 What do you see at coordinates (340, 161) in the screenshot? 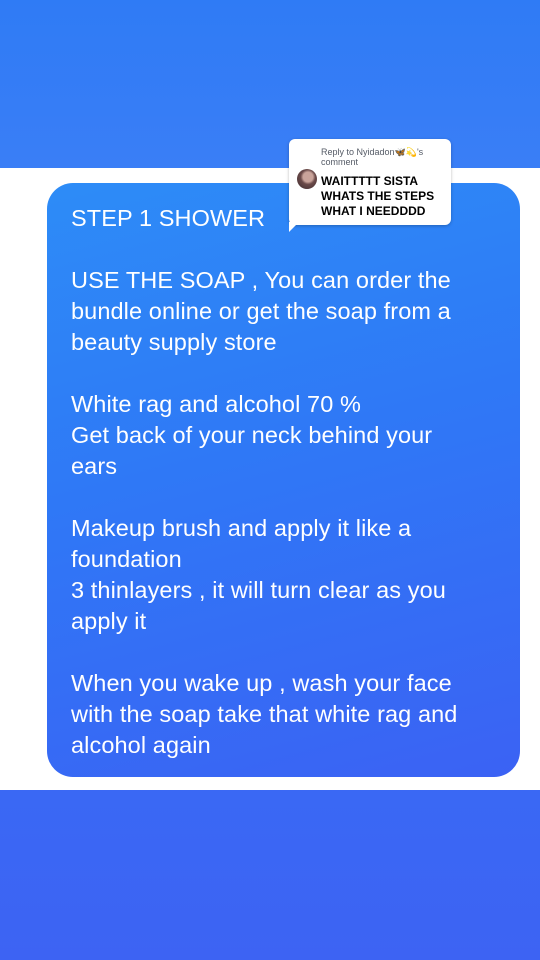
I see `reply-header-comment: comment` at bounding box center [340, 161].